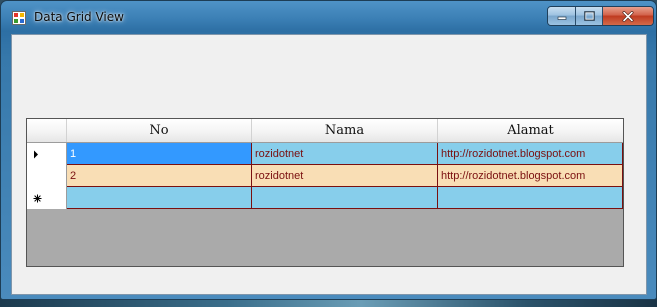 This screenshot has height=307, width=657. Describe the element at coordinates (47, 130) in the screenshot. I see `top-left-header-cell` at that location.